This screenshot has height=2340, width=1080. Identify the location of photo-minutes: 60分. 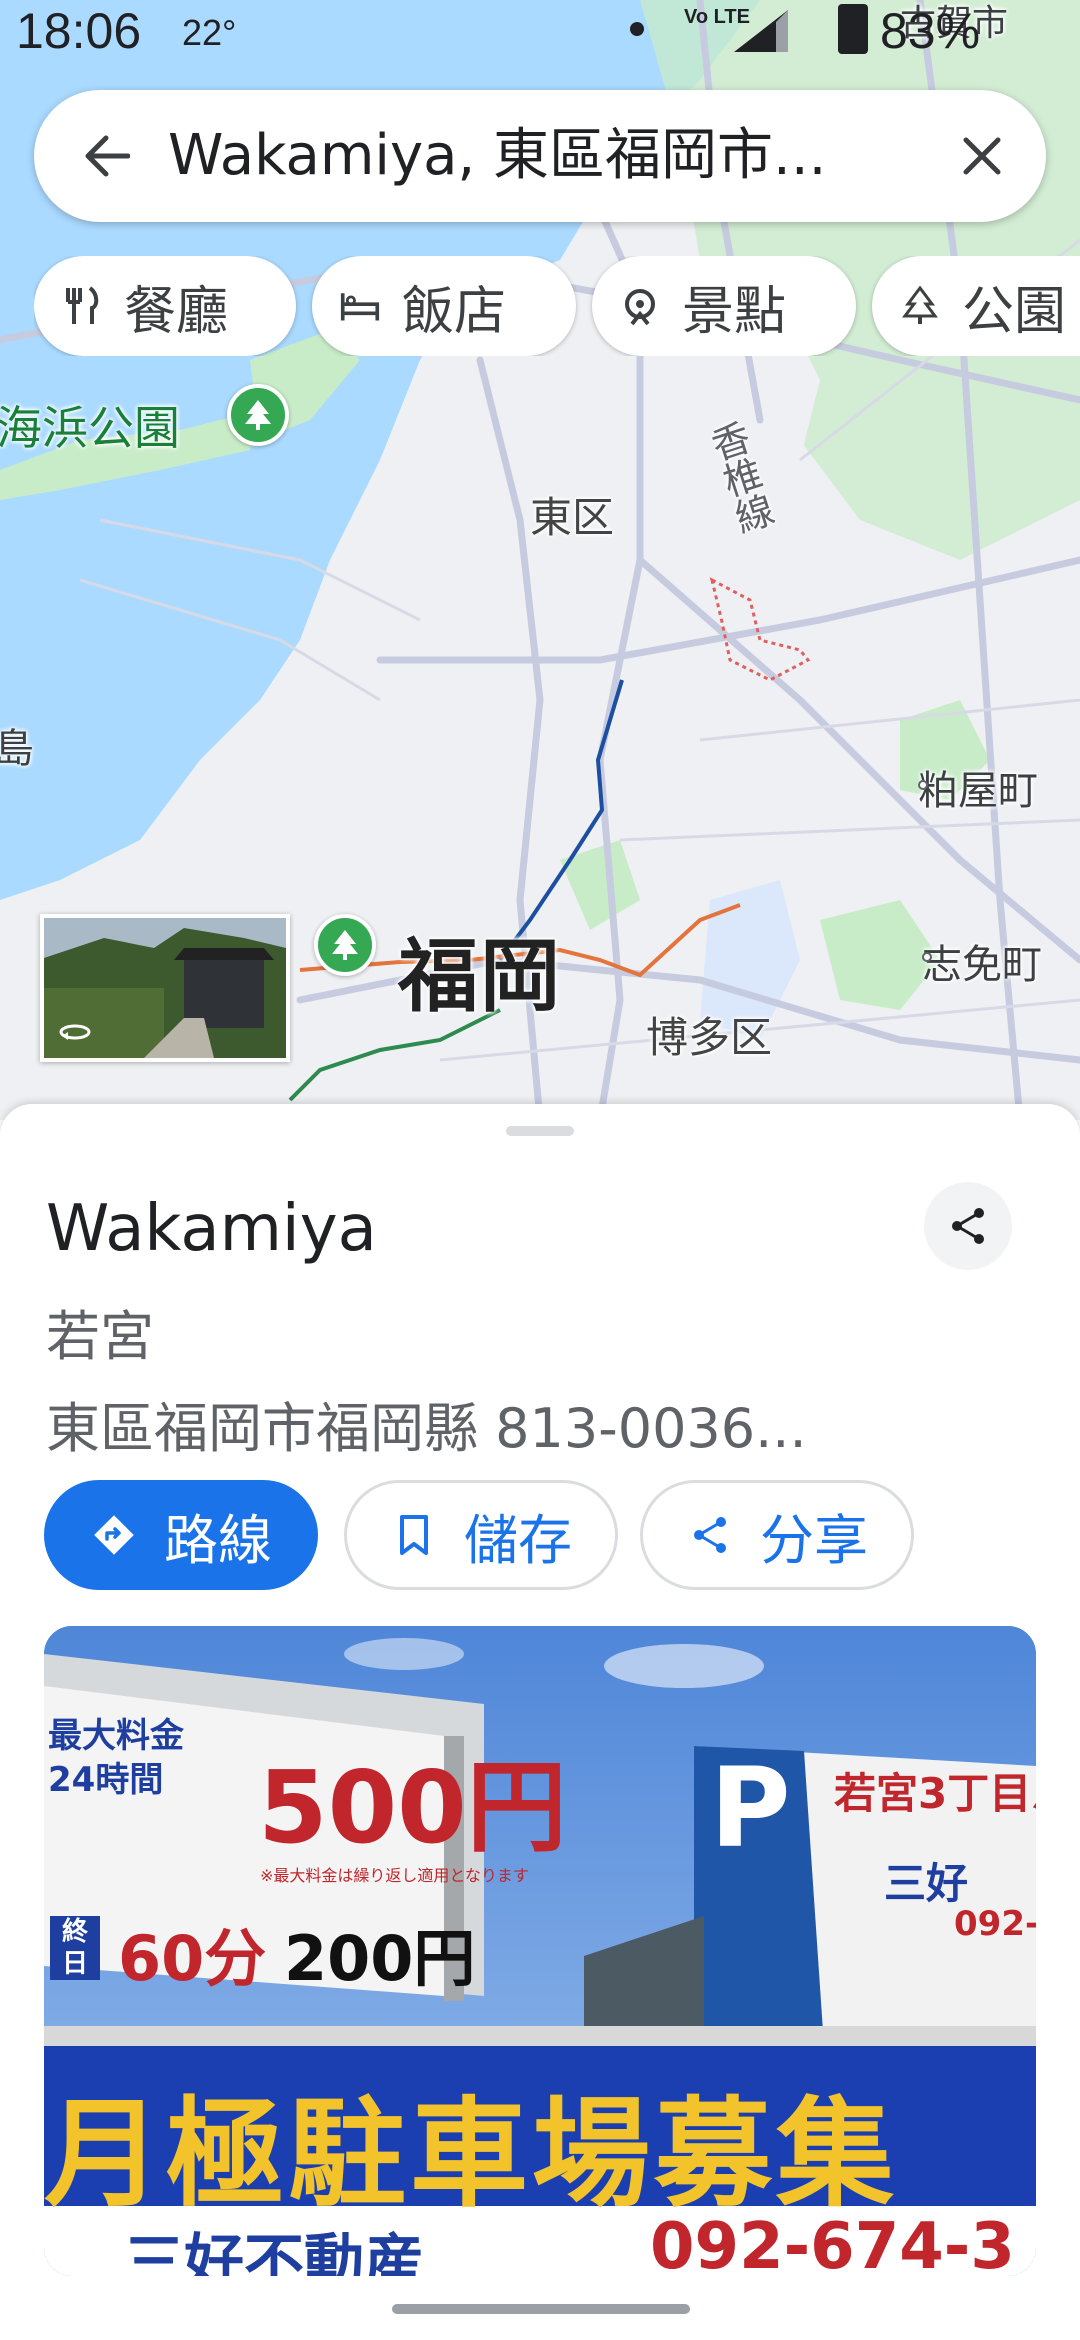
(192, 1958).